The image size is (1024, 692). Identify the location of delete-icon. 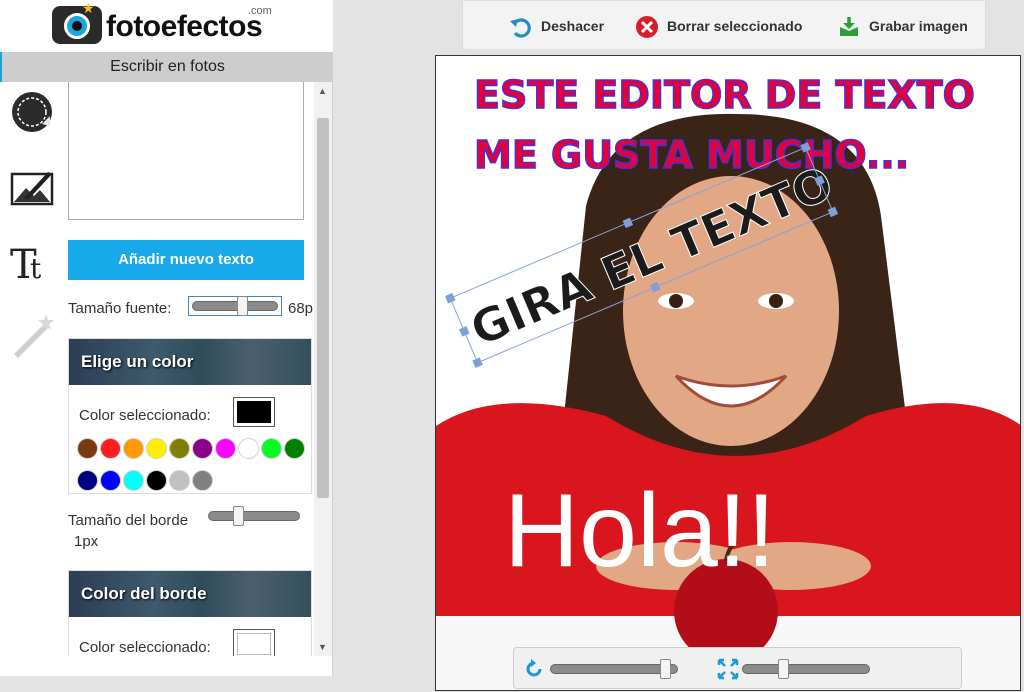
(647, 27).